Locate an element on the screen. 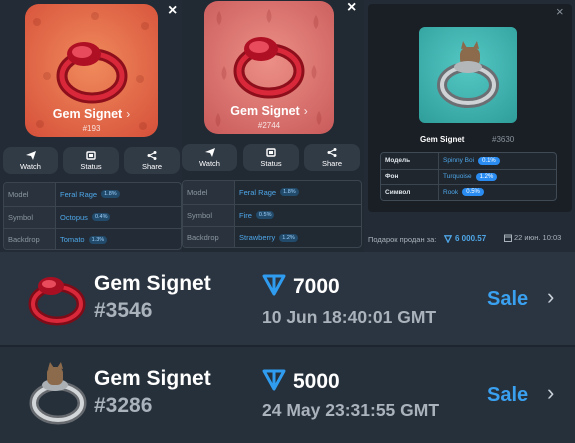 This screenshot has width=575, height=443. gift-number: #2744 is located at coordinates (269, 125).